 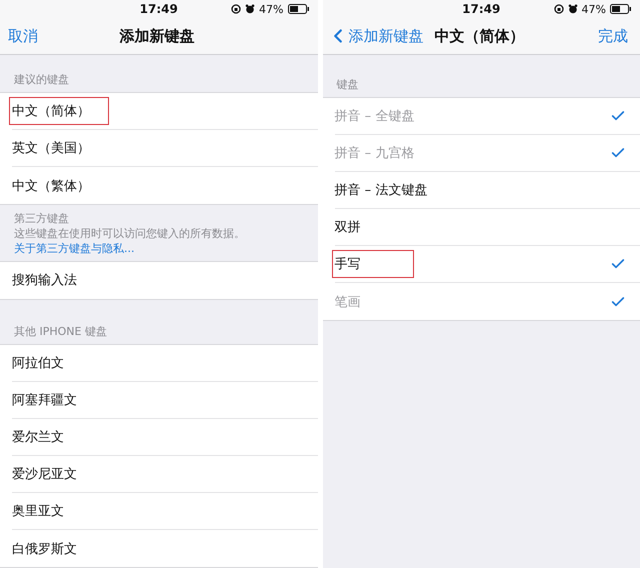 I want to click on keyboard-label: 中文（繁体）, so click(x=51, y=187).